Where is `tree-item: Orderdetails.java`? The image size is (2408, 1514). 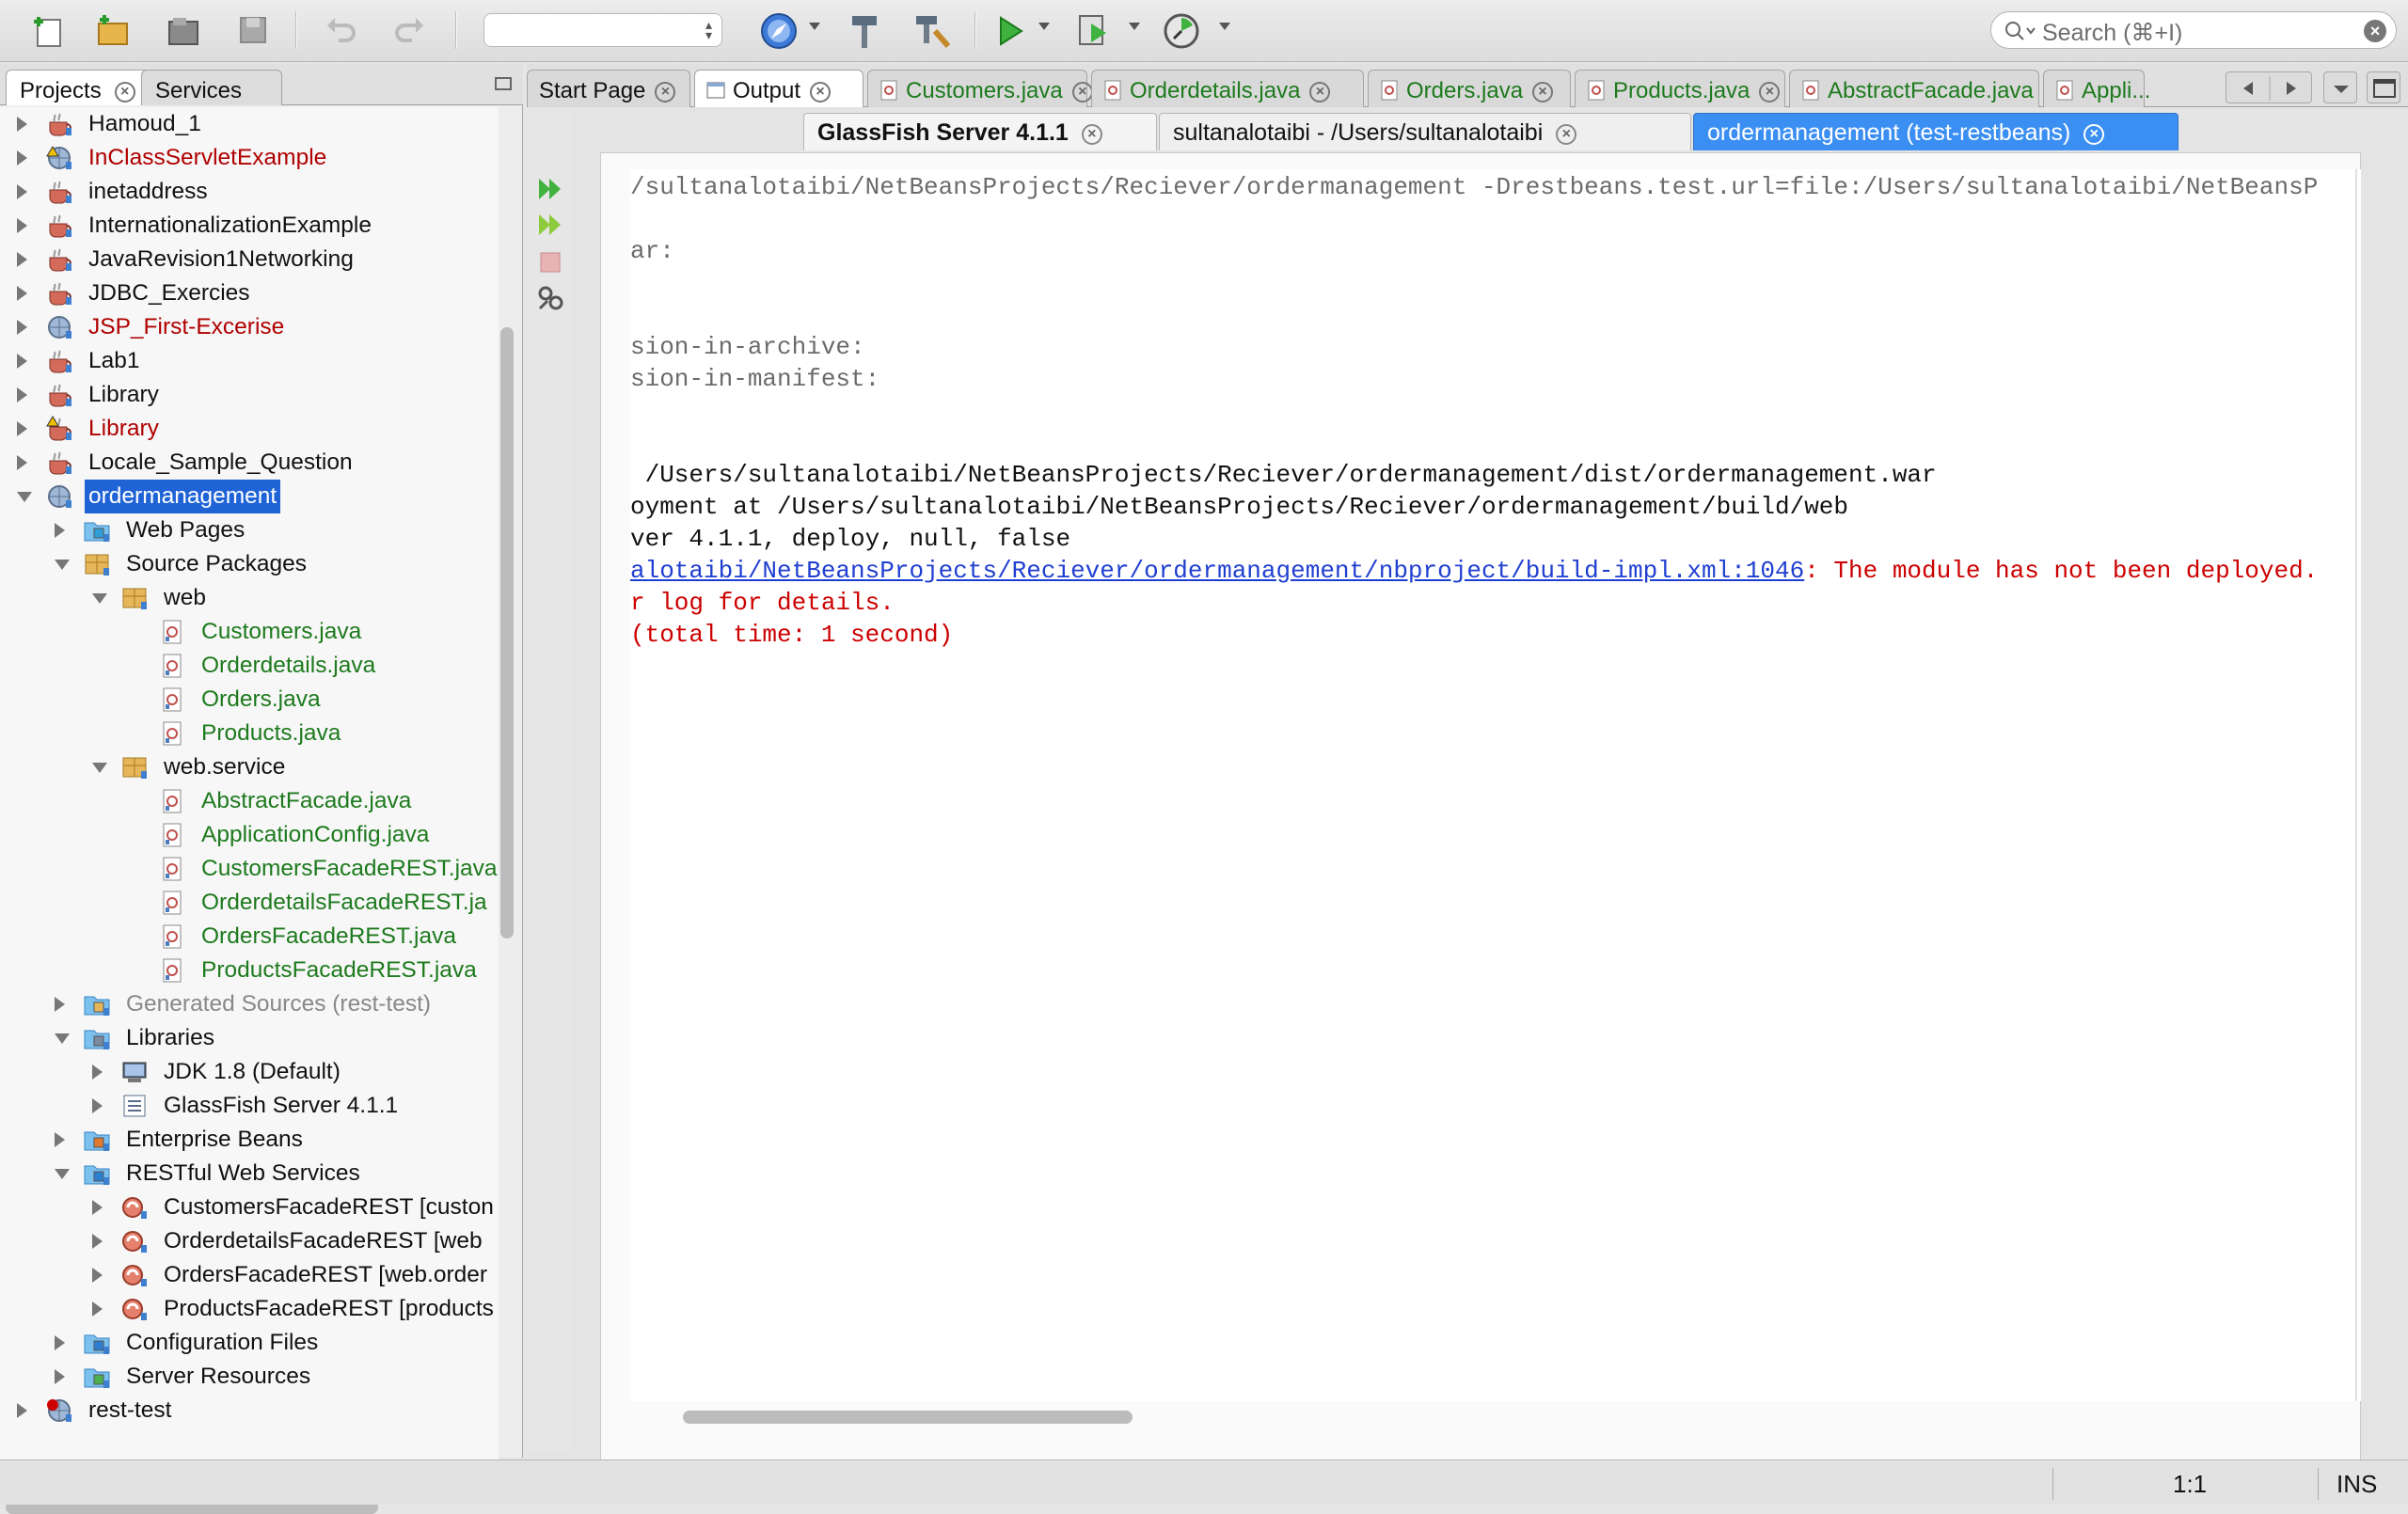
tree-item: Orderdetails.java is located at coordinates (315, 666).